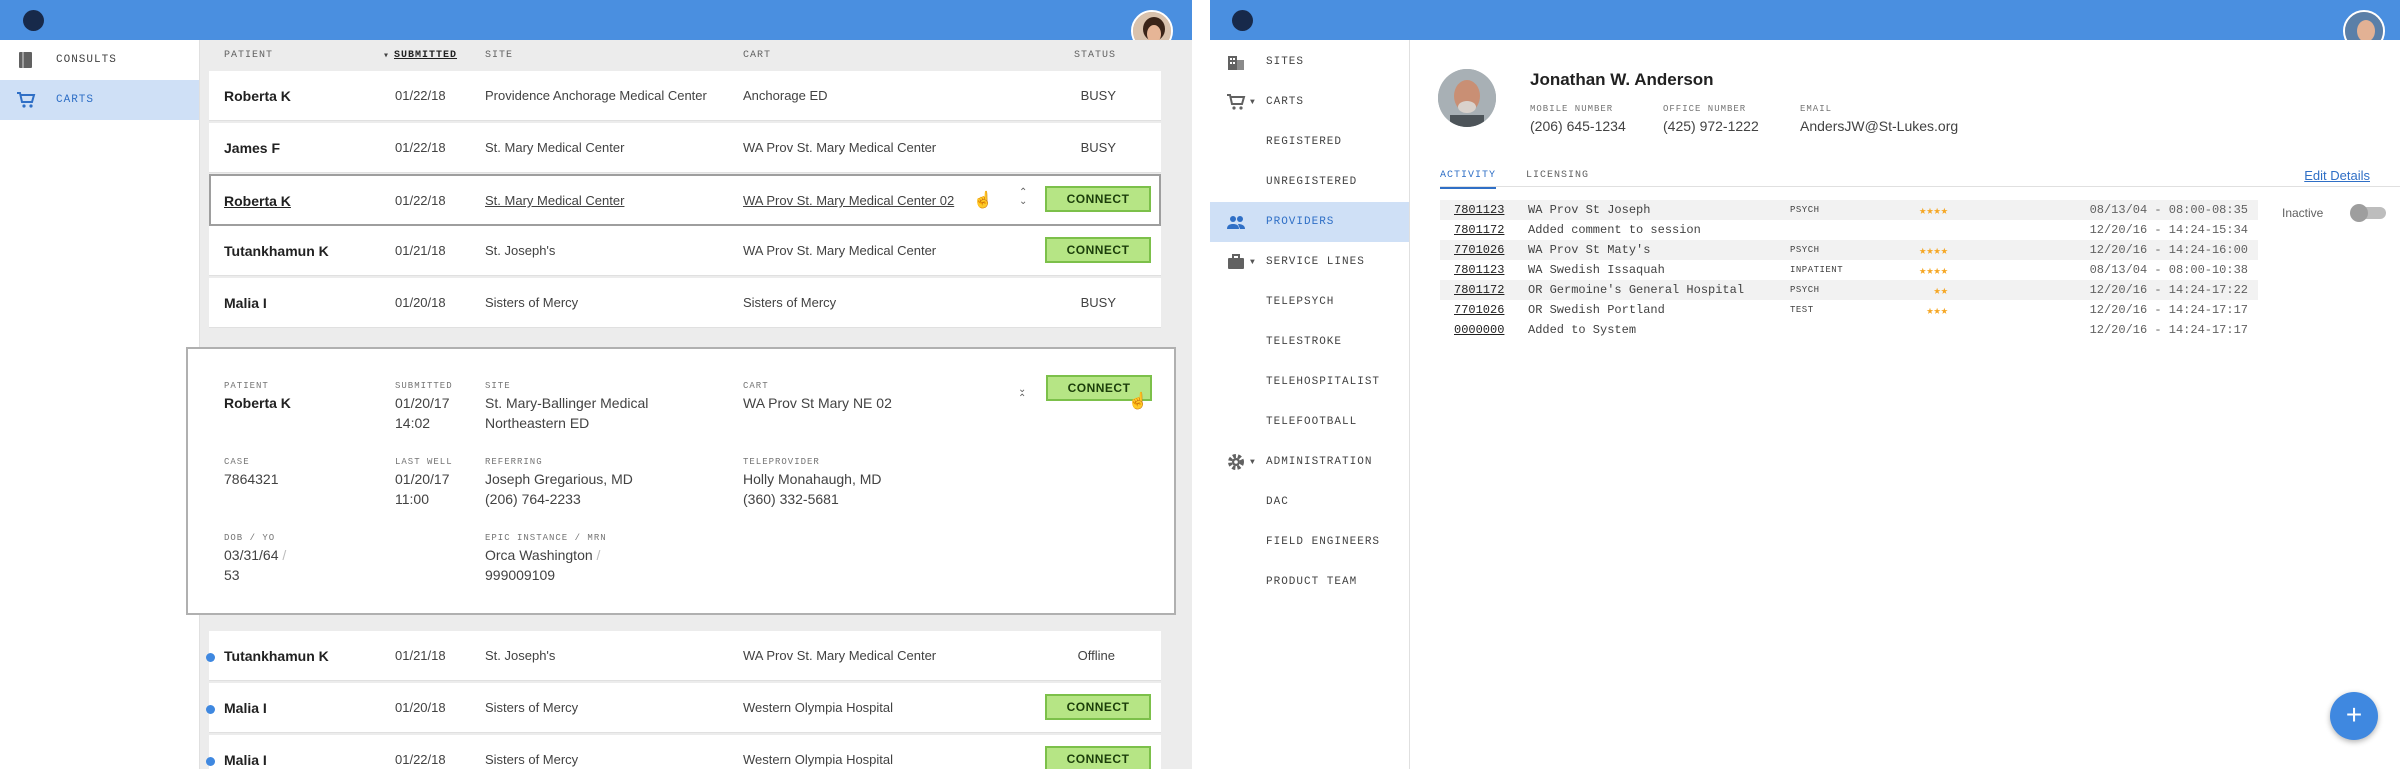 The image size is (2400, 769). I want to click on sidebar: CONSULTS CARTS, so click(100, 404).